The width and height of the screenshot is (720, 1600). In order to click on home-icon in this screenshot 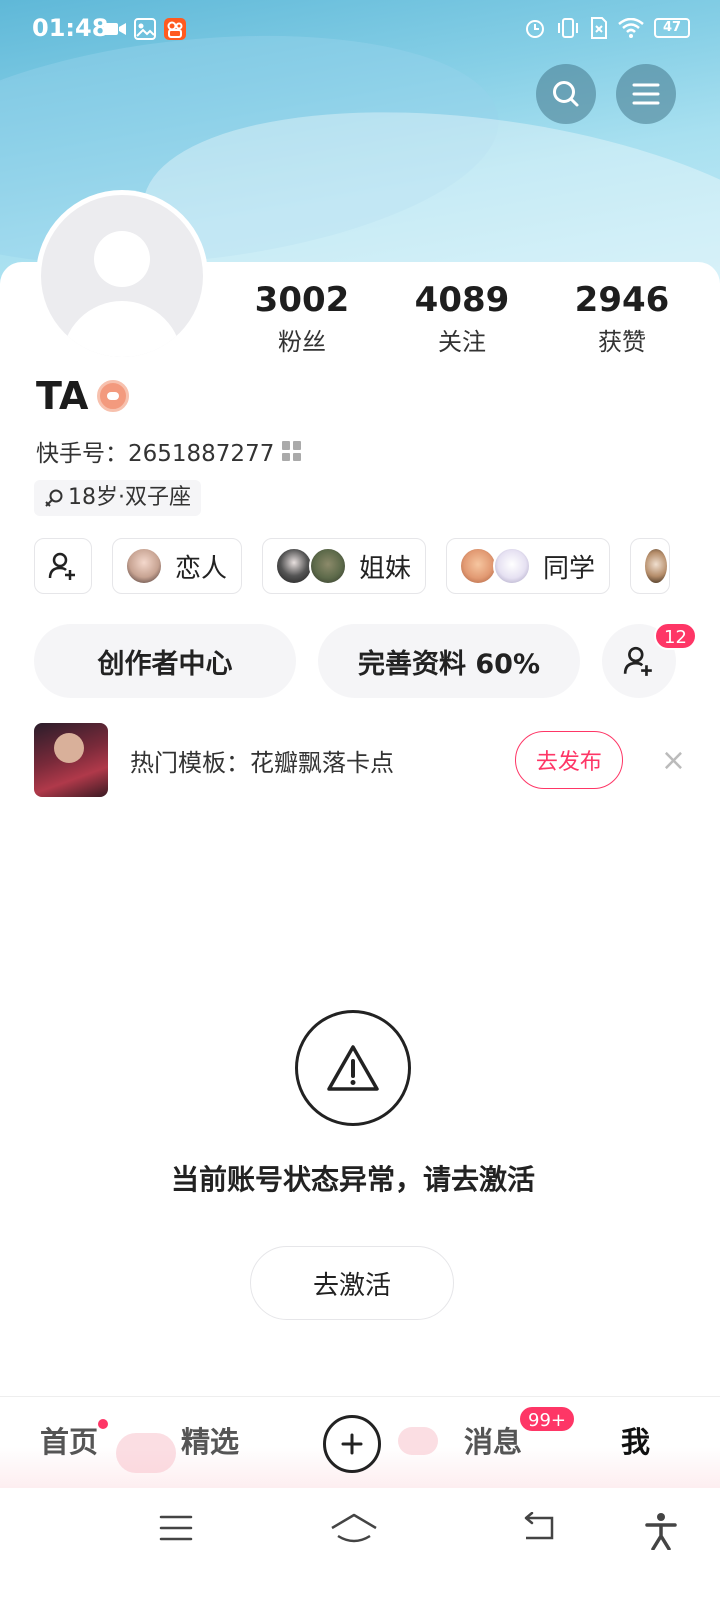, I will do `click(354, 1529)`.